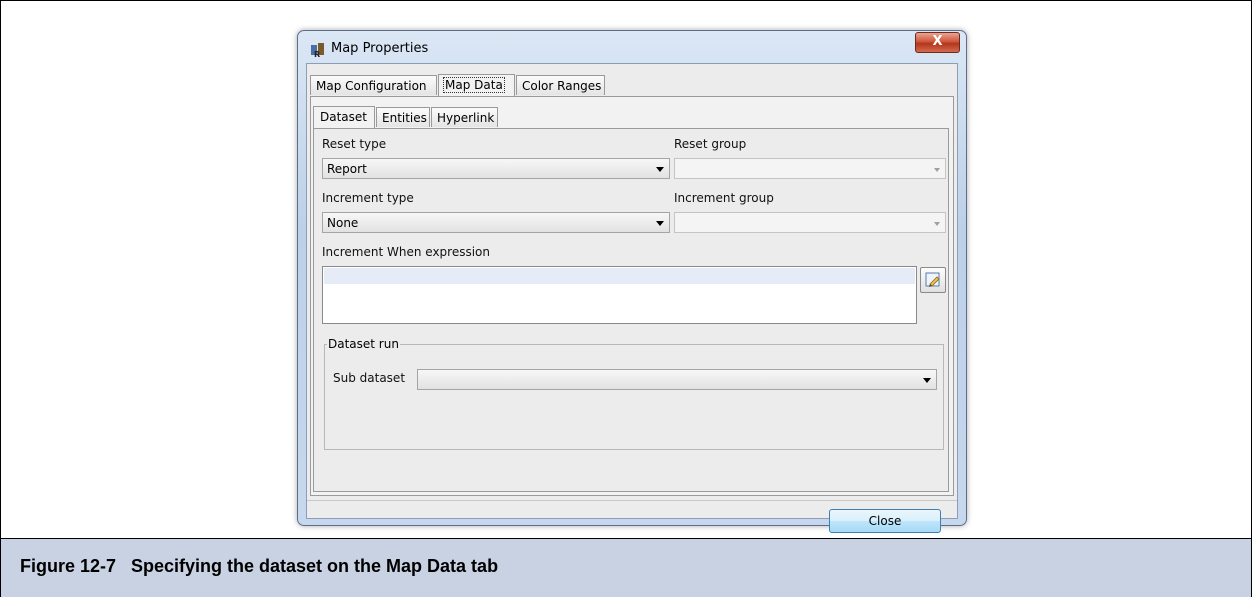 This screenshot has height=597, width=1252. I want to click on tab-label: Dataset, so click(343, 117).